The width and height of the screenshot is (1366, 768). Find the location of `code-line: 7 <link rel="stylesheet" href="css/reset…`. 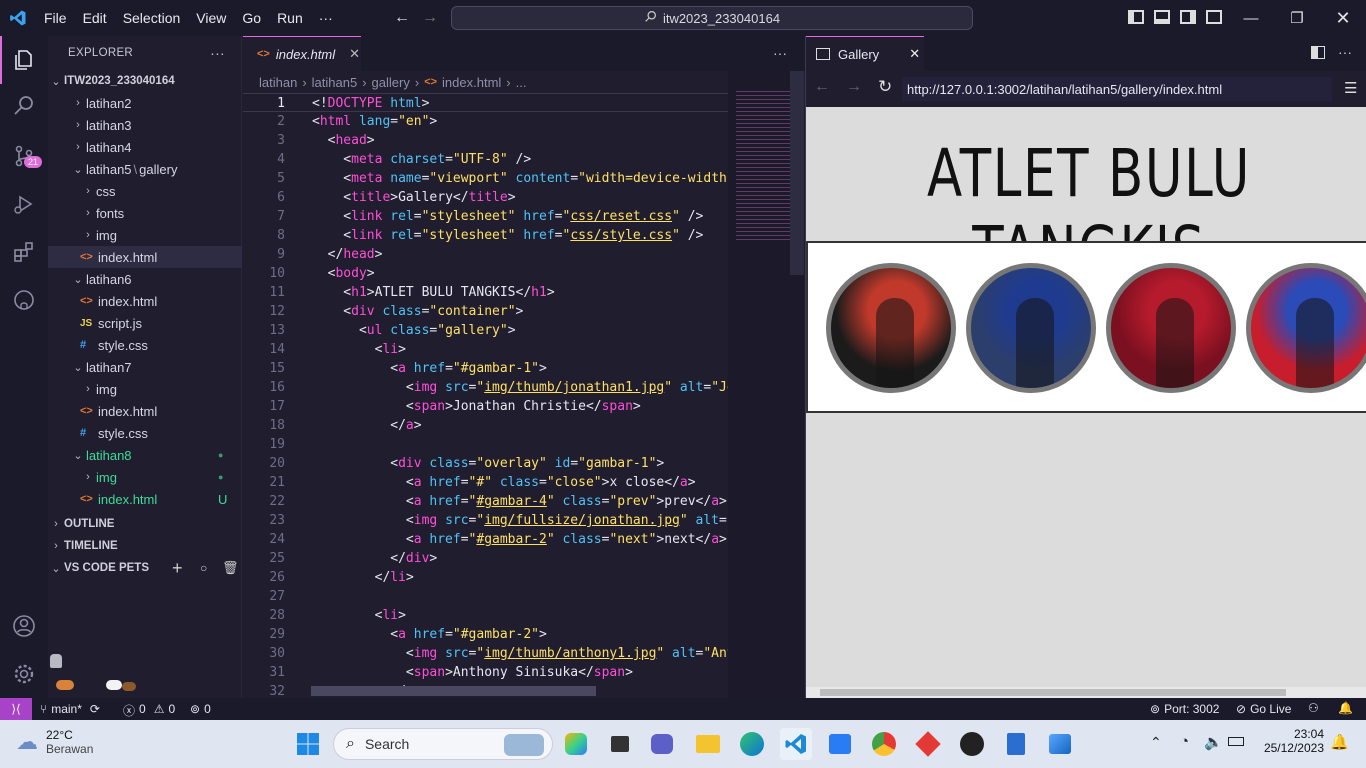

code-line: 7 <link rel="stylesheet" href="css/reset… is located at coordinates (485, 216).